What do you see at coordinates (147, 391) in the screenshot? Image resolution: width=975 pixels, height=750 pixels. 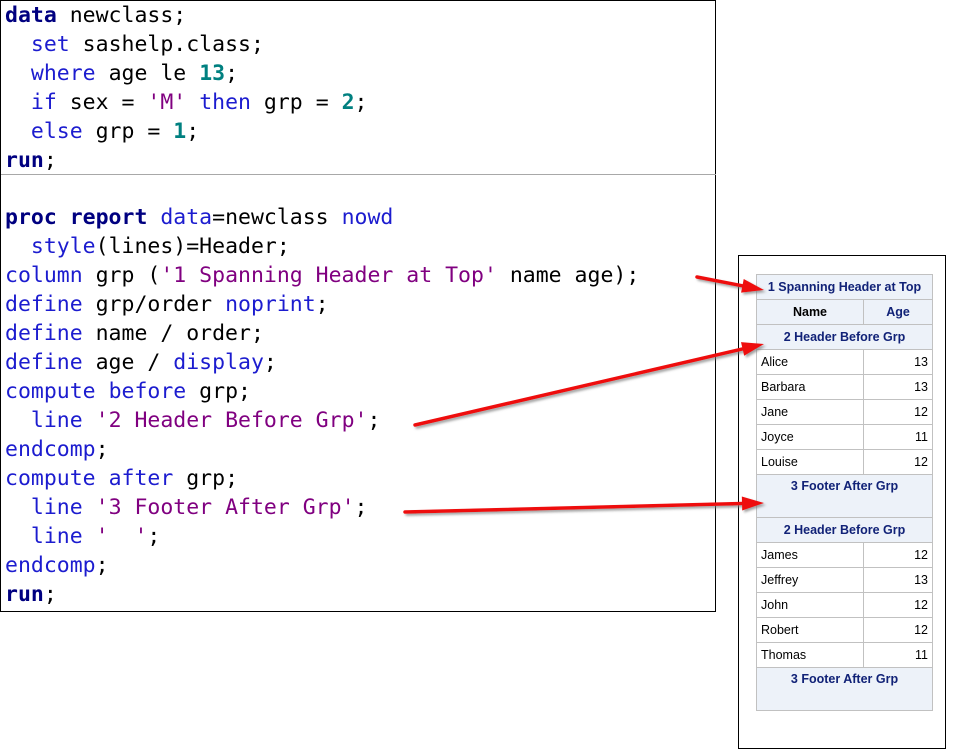 I see `code-token: before` at bounding box center [147, 391].